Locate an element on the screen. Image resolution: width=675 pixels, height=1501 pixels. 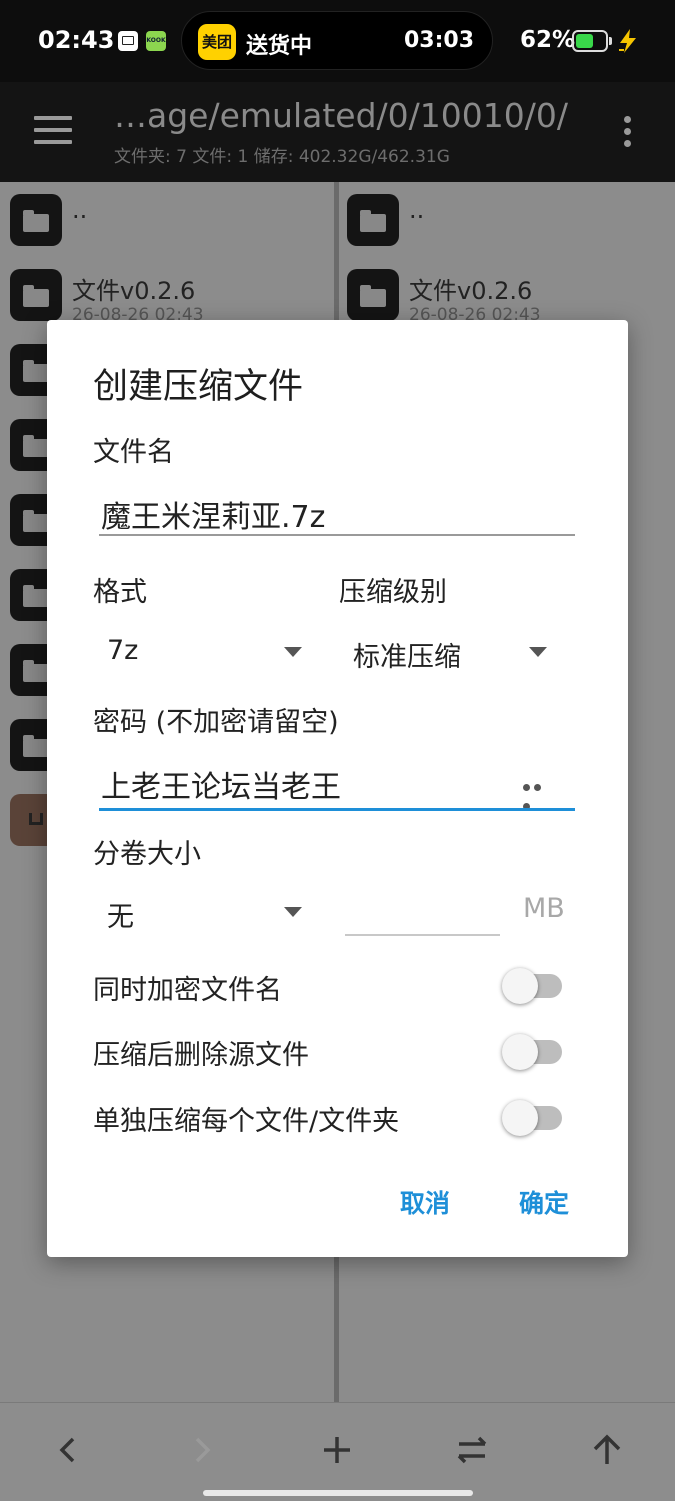
password-input: 上老王论坛当老王 is located at coordinates (221, 784).